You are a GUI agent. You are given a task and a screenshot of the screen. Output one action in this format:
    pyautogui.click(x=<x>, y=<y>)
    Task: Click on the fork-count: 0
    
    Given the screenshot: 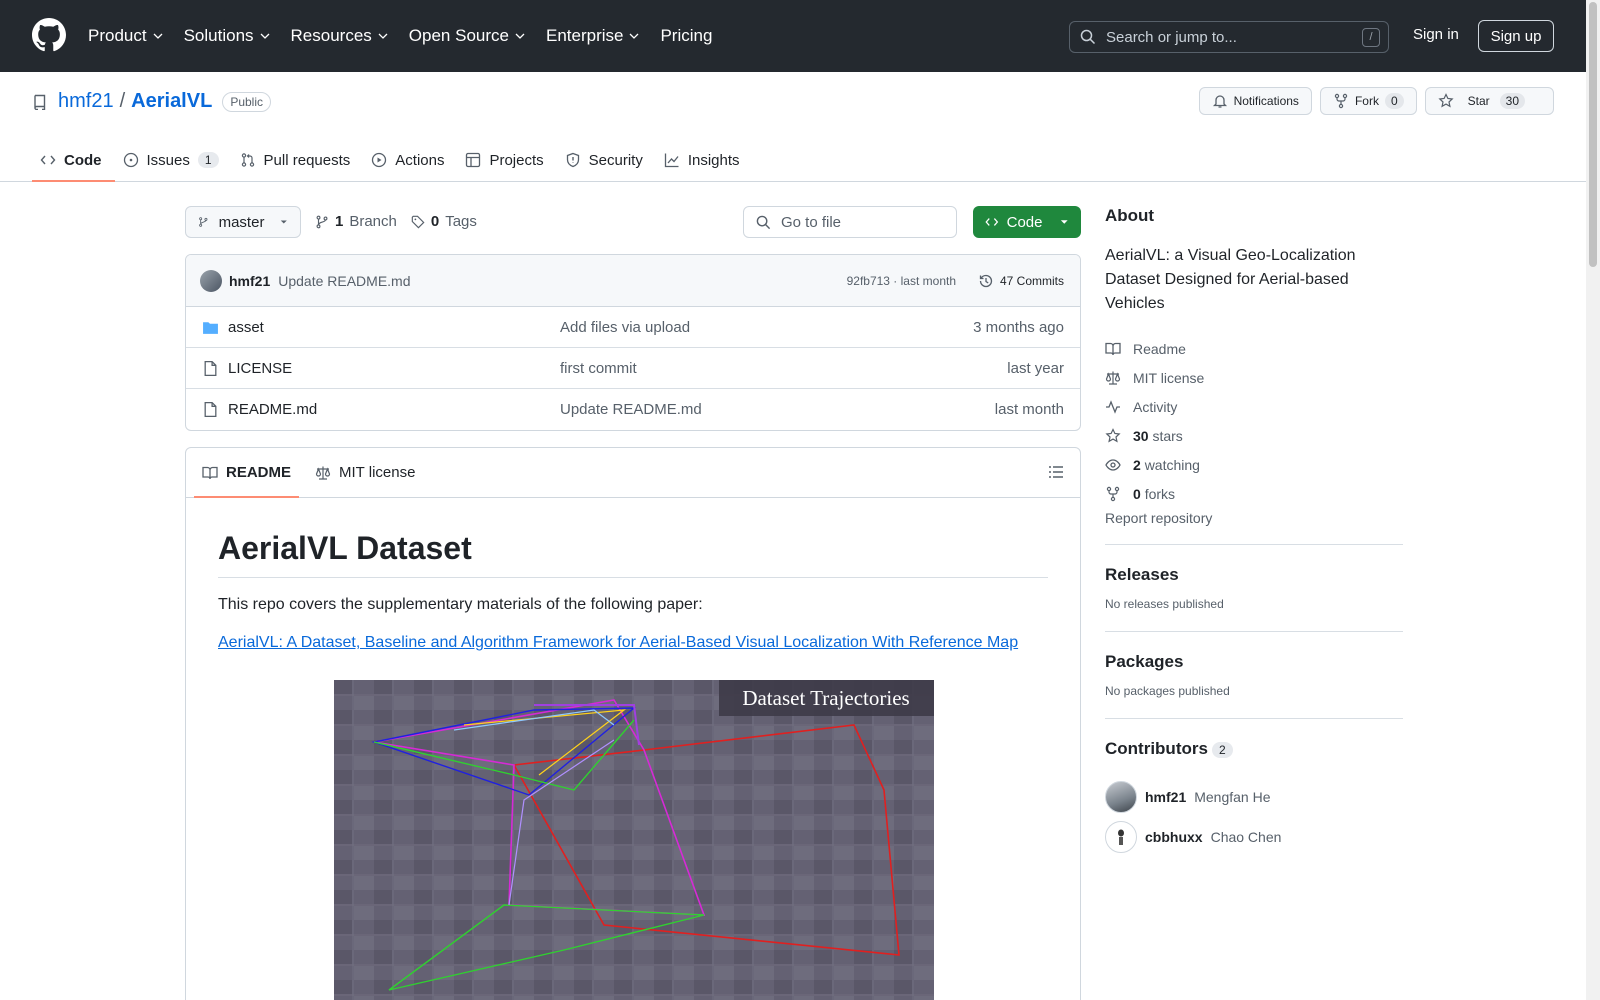 What is the action you would take?
    pyautogui.click(x=1394, y=101)
    